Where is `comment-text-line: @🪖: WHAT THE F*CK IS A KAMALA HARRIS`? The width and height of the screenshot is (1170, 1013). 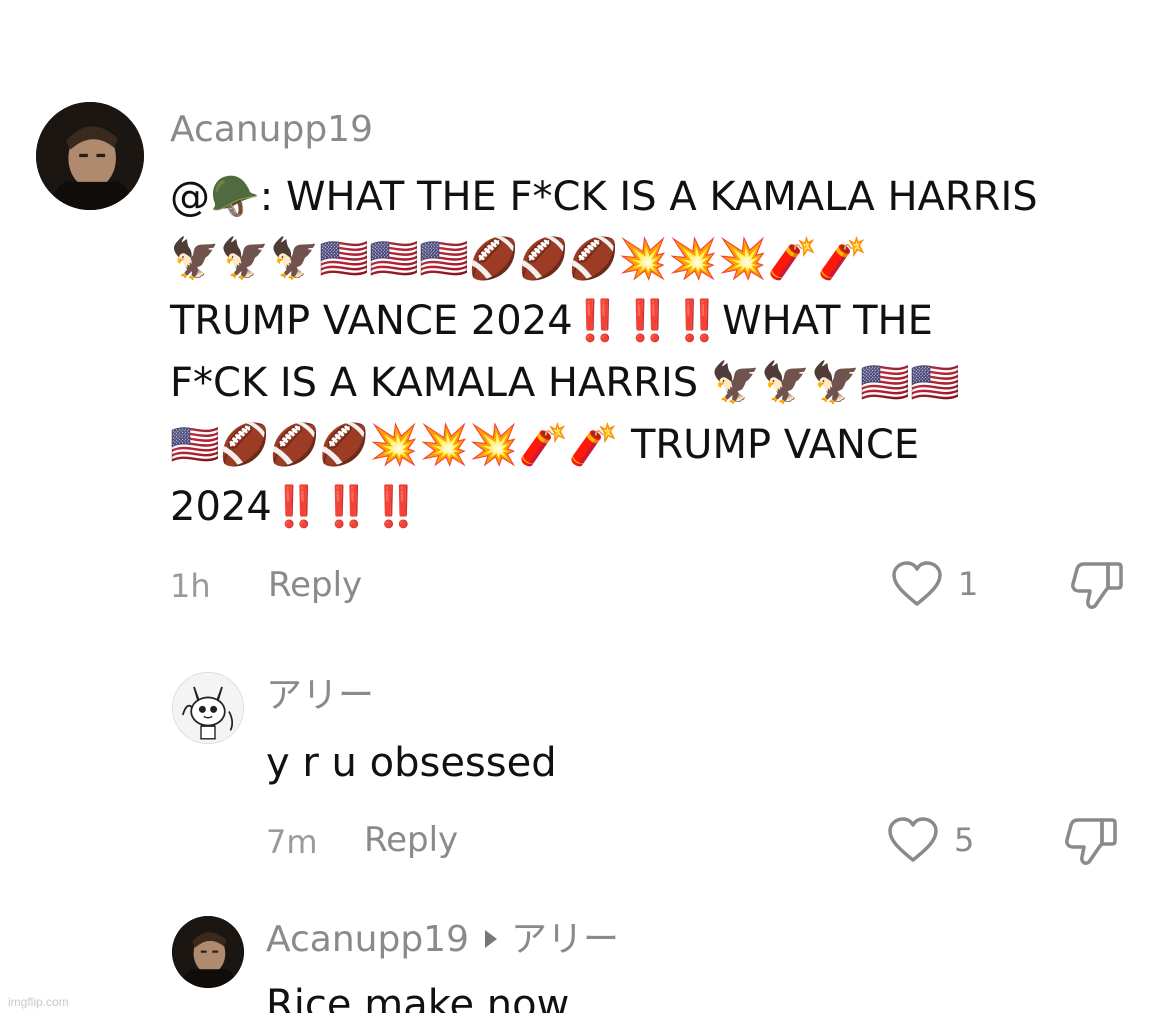
comment-text-line: @🪖: WHAT THE F*CK IS A KAMALA HARRIS is located at coordinates (604, 197).